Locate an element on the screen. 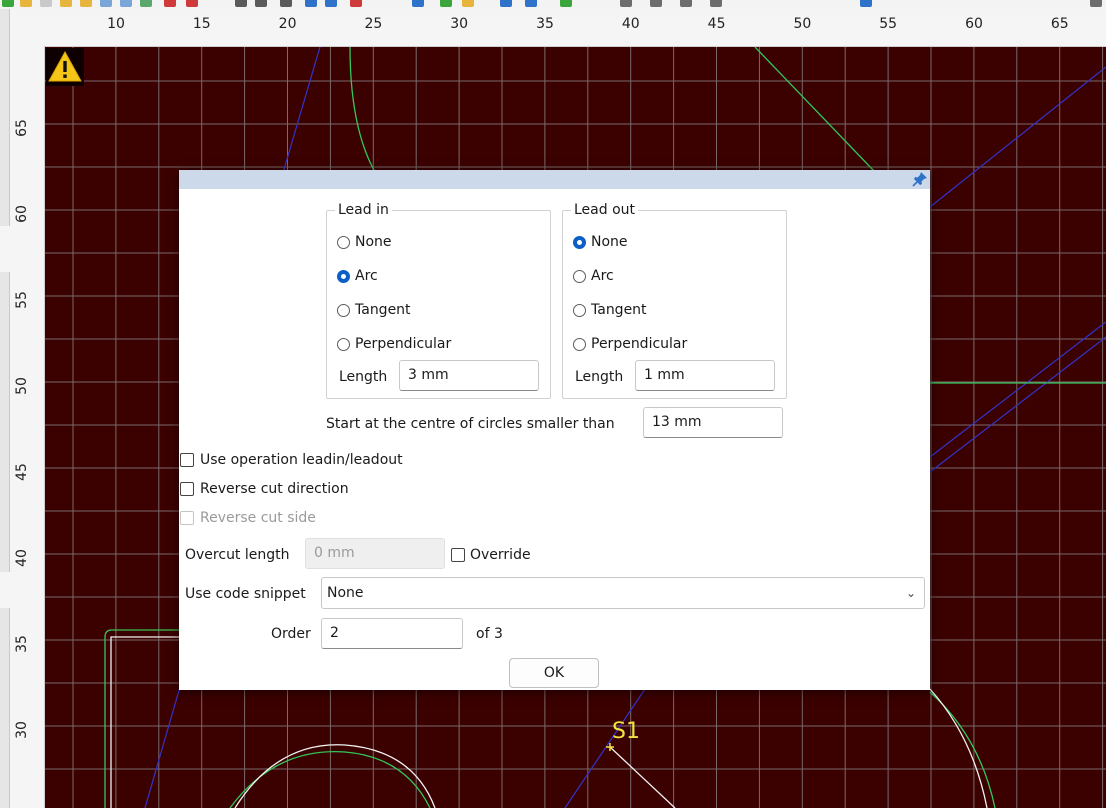  lead-out-option-perpendicular: Perpendicular is located at coordinates (630, 344).